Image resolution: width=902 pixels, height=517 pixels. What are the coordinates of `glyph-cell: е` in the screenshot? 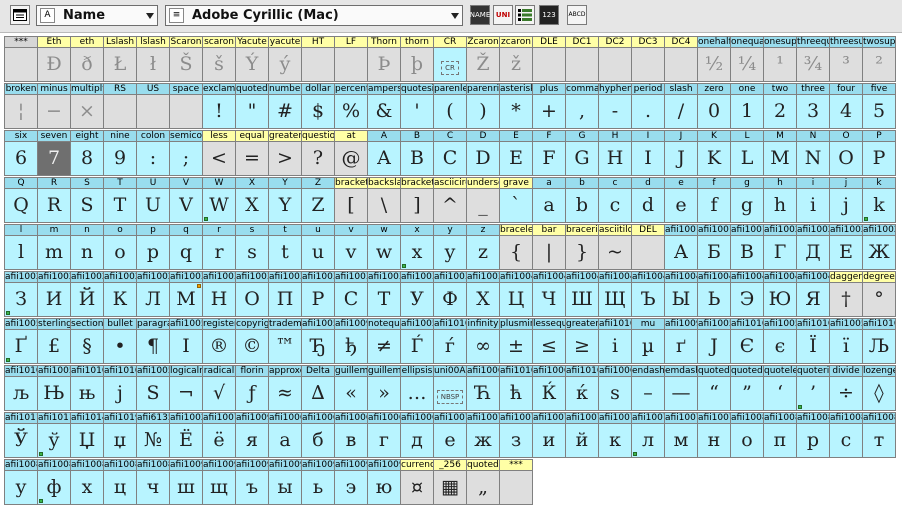 It's located at (450, 440).